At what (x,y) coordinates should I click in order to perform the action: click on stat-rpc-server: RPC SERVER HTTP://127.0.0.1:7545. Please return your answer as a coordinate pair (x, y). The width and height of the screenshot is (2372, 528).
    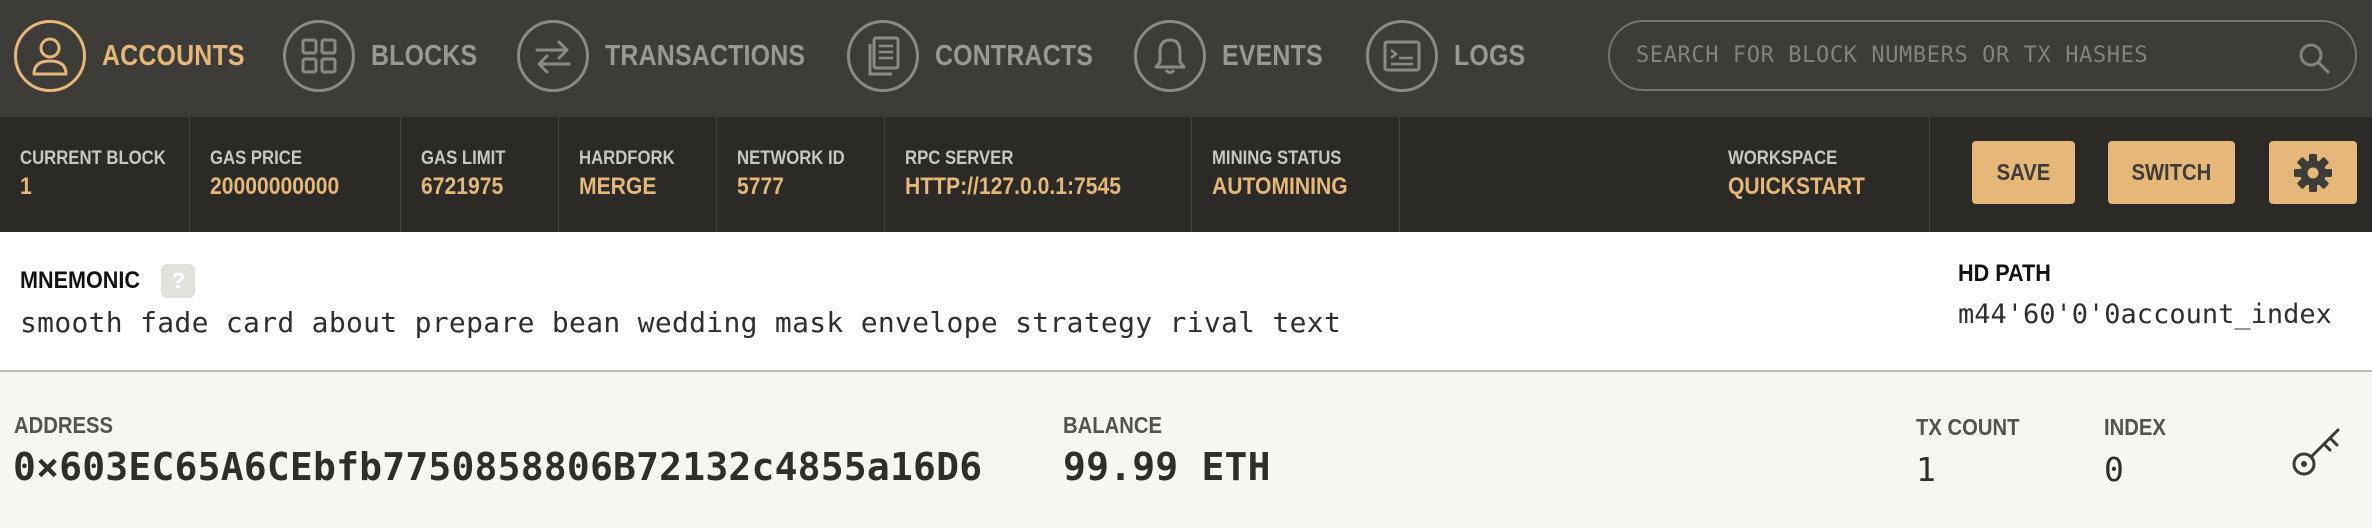
    Looking at the image, I should click on (1038, 174).